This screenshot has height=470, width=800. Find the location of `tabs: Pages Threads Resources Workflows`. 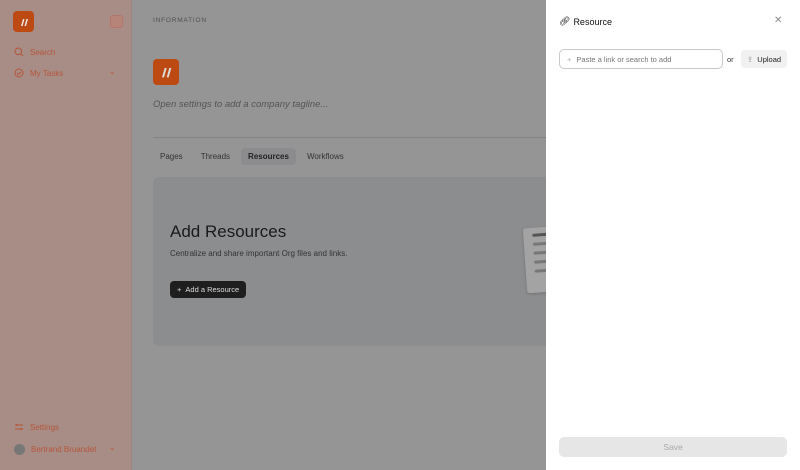

tabs: Pages Threads Resources Workflows is located at coordinates (252, 156).